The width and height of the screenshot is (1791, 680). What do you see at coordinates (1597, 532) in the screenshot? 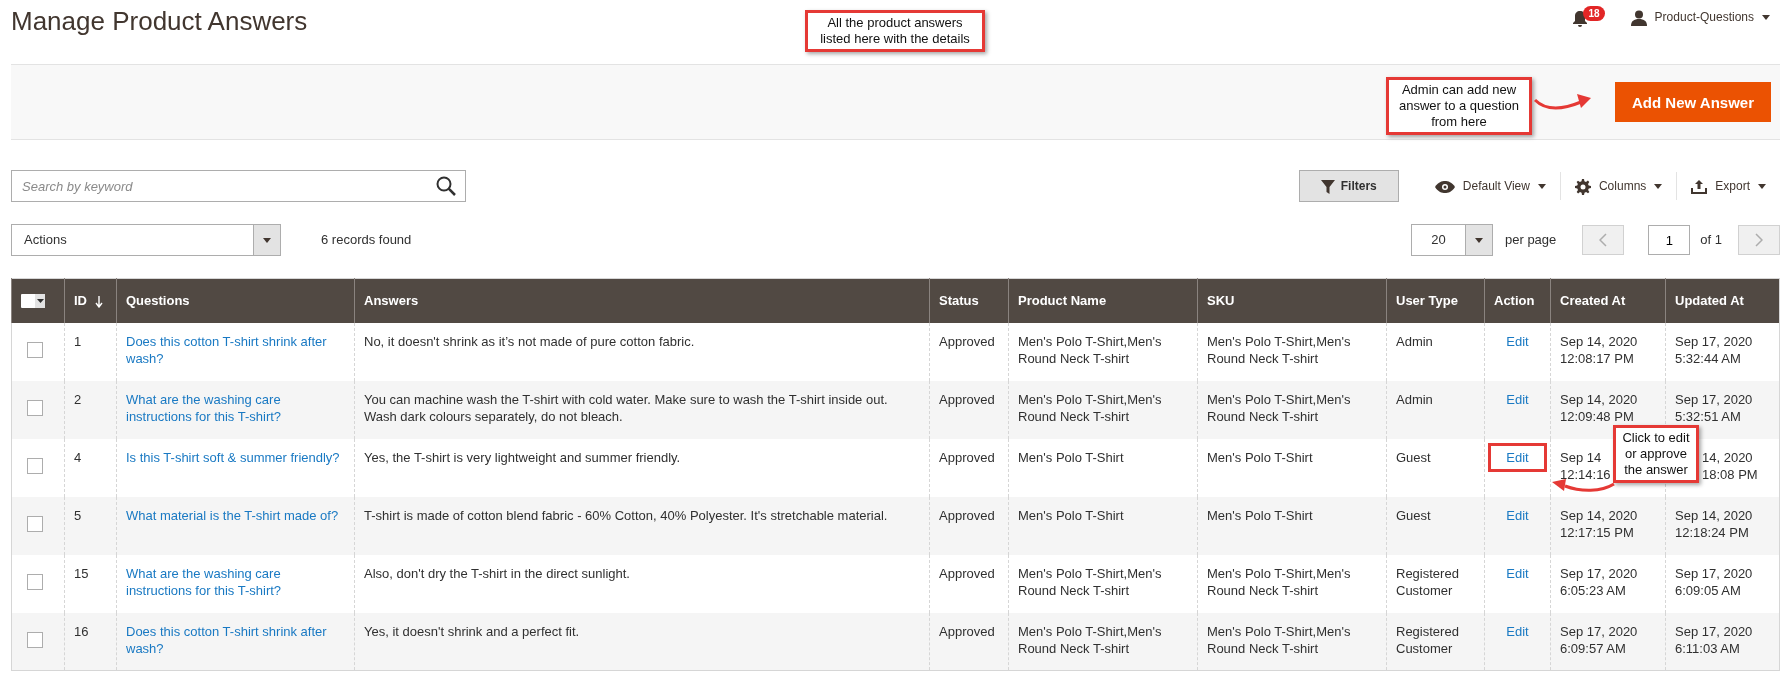
I see `created-time: 12:17:15 PM` at bounding box center [1597, 532].